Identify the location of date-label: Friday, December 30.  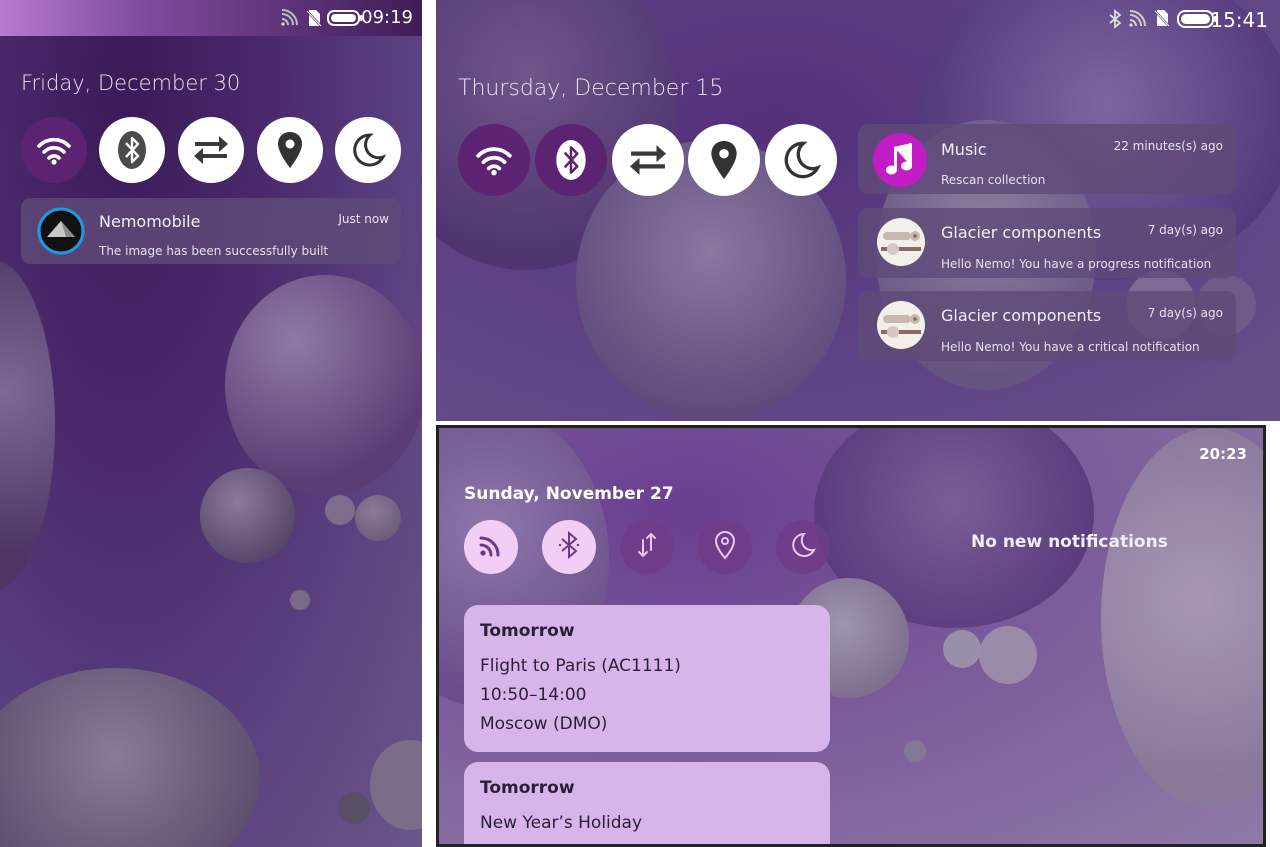
(131, 83).